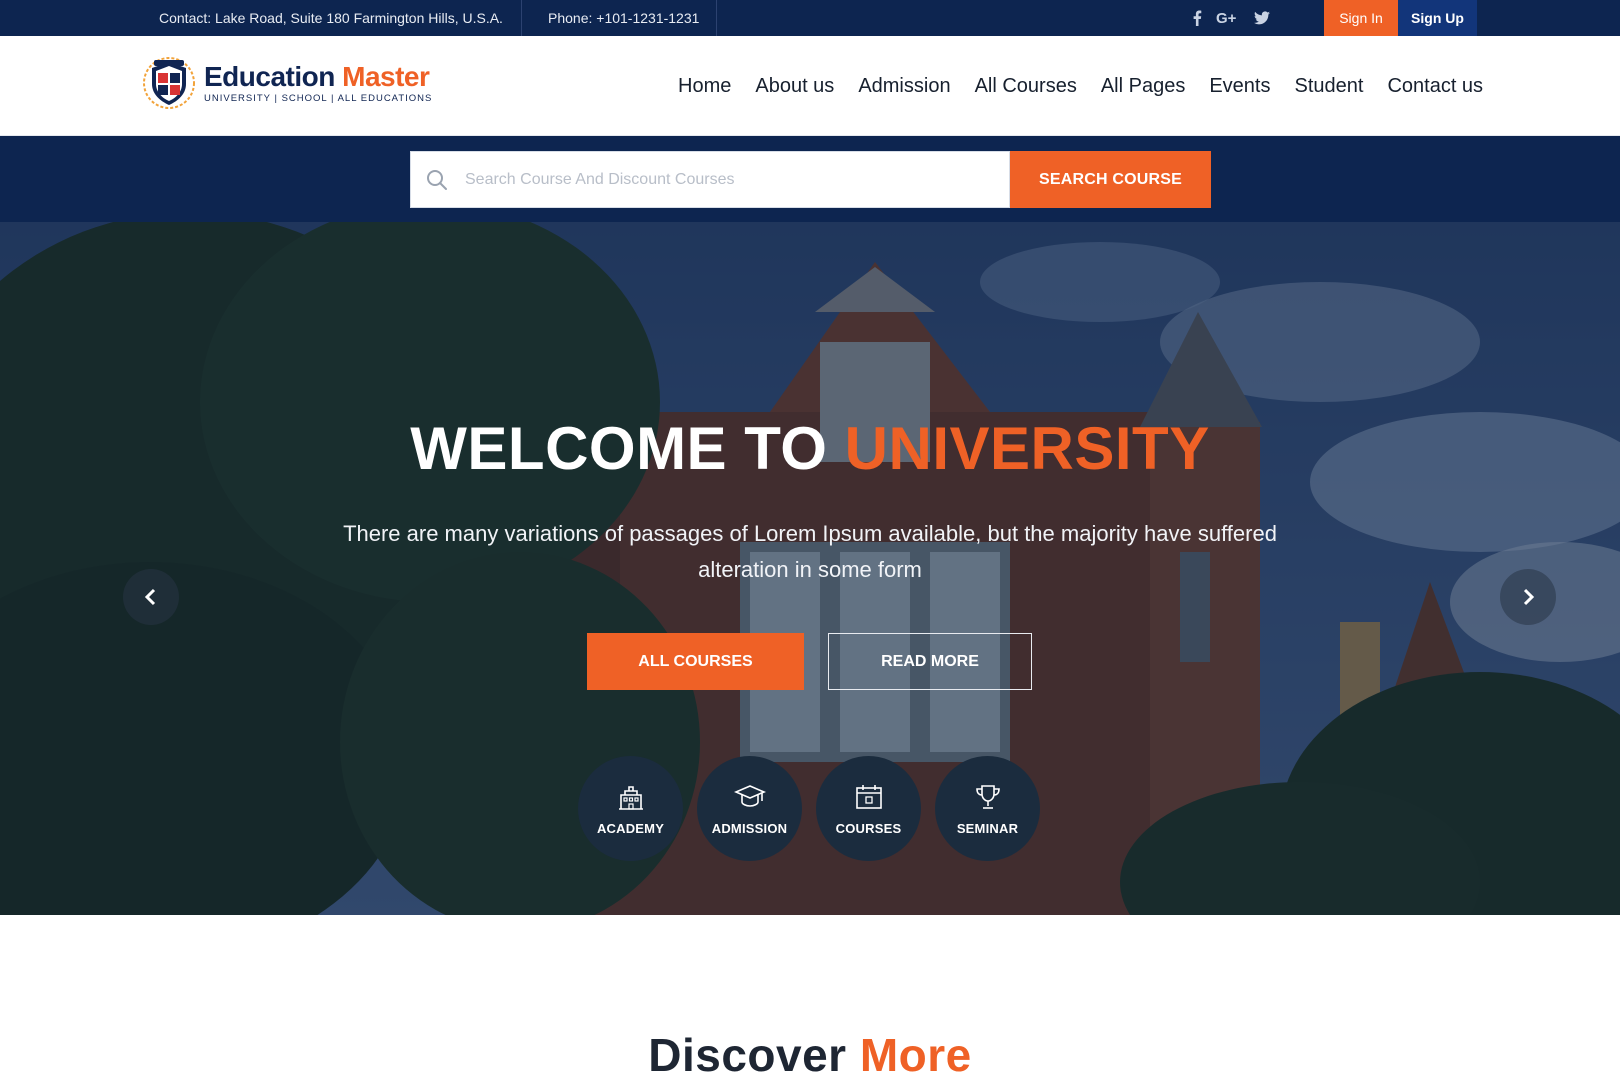 The height and width of the screenshot is (1080, 1620). I want to click on hero-title: WELCOME TO UNIVERSITY, so click(810, 448).